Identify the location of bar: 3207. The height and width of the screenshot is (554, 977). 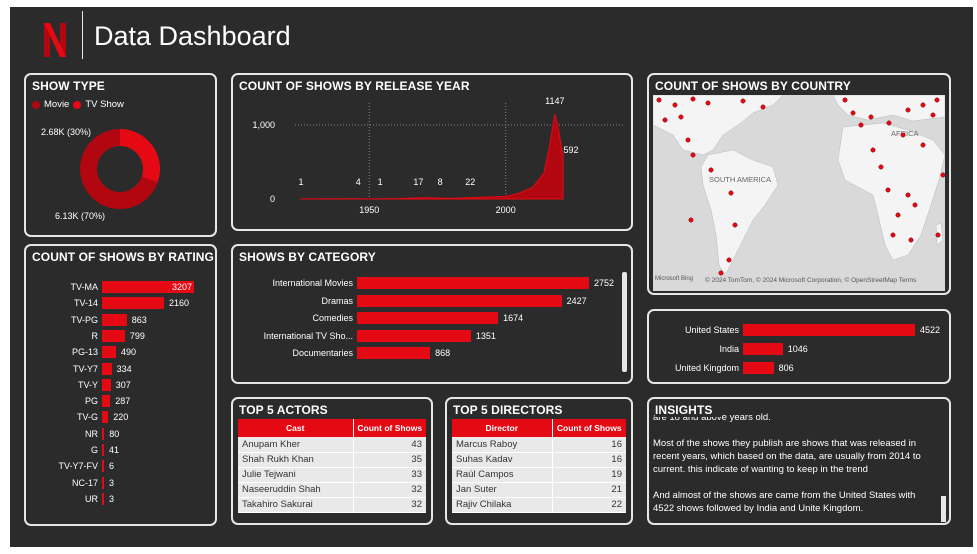
(148, 287).